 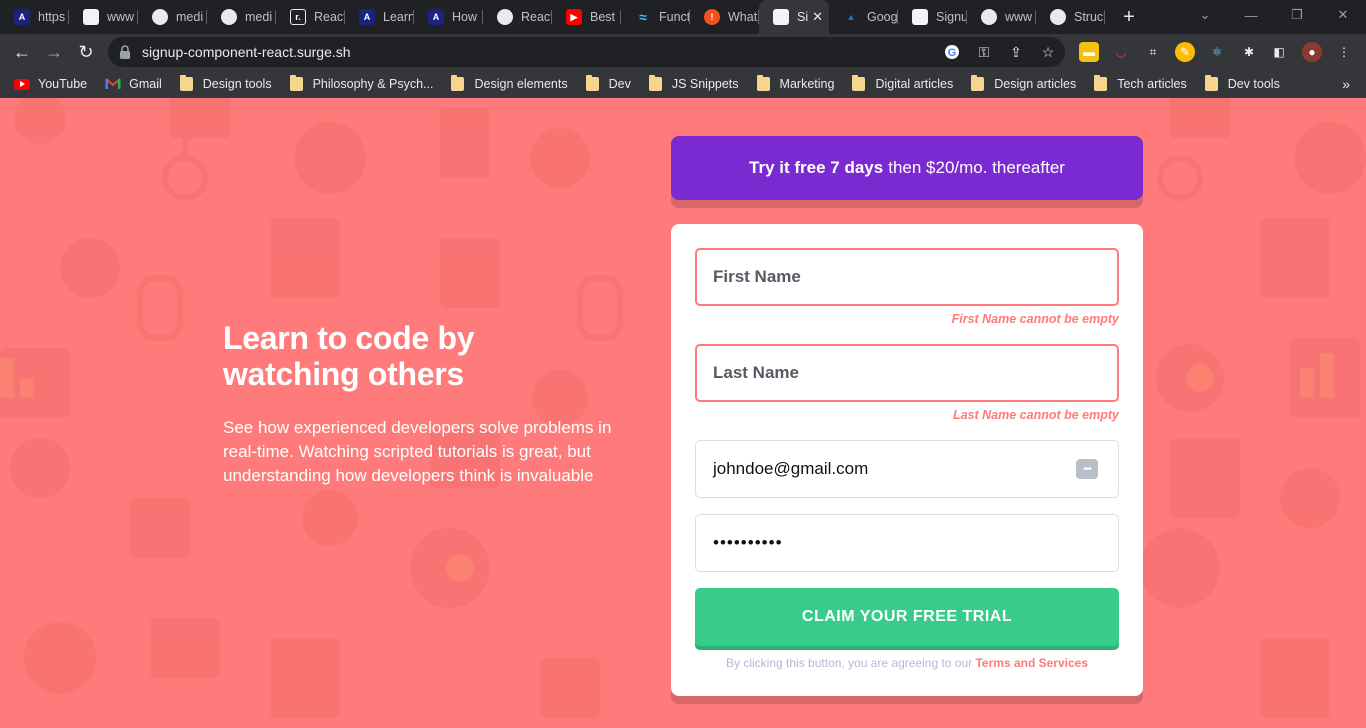 What do you see at coordinates (1344, 52) in the screenshot?
I see `menu-icon: ⋮` at bounding box center [1344, 52].